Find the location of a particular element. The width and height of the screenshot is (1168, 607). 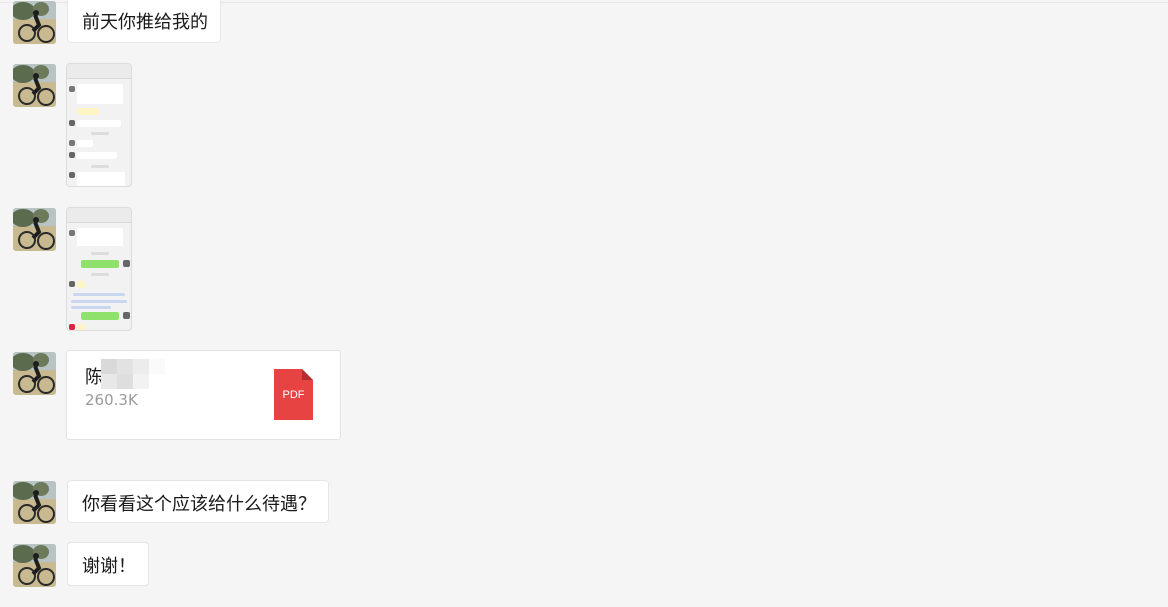

message-bubble: 你看看这个应该给什么待遇？ is located at coordinates (198, 501).